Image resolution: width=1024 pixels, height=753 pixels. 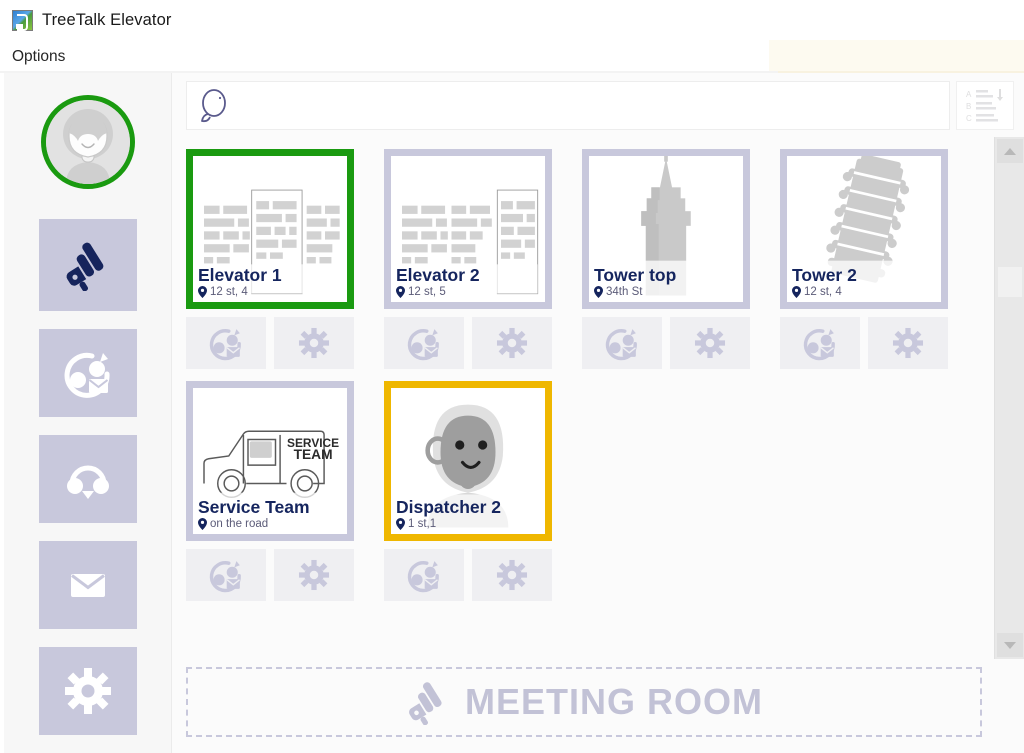 I want to click on contact-card: Tower top 34th St, so click(x=666, y=229).